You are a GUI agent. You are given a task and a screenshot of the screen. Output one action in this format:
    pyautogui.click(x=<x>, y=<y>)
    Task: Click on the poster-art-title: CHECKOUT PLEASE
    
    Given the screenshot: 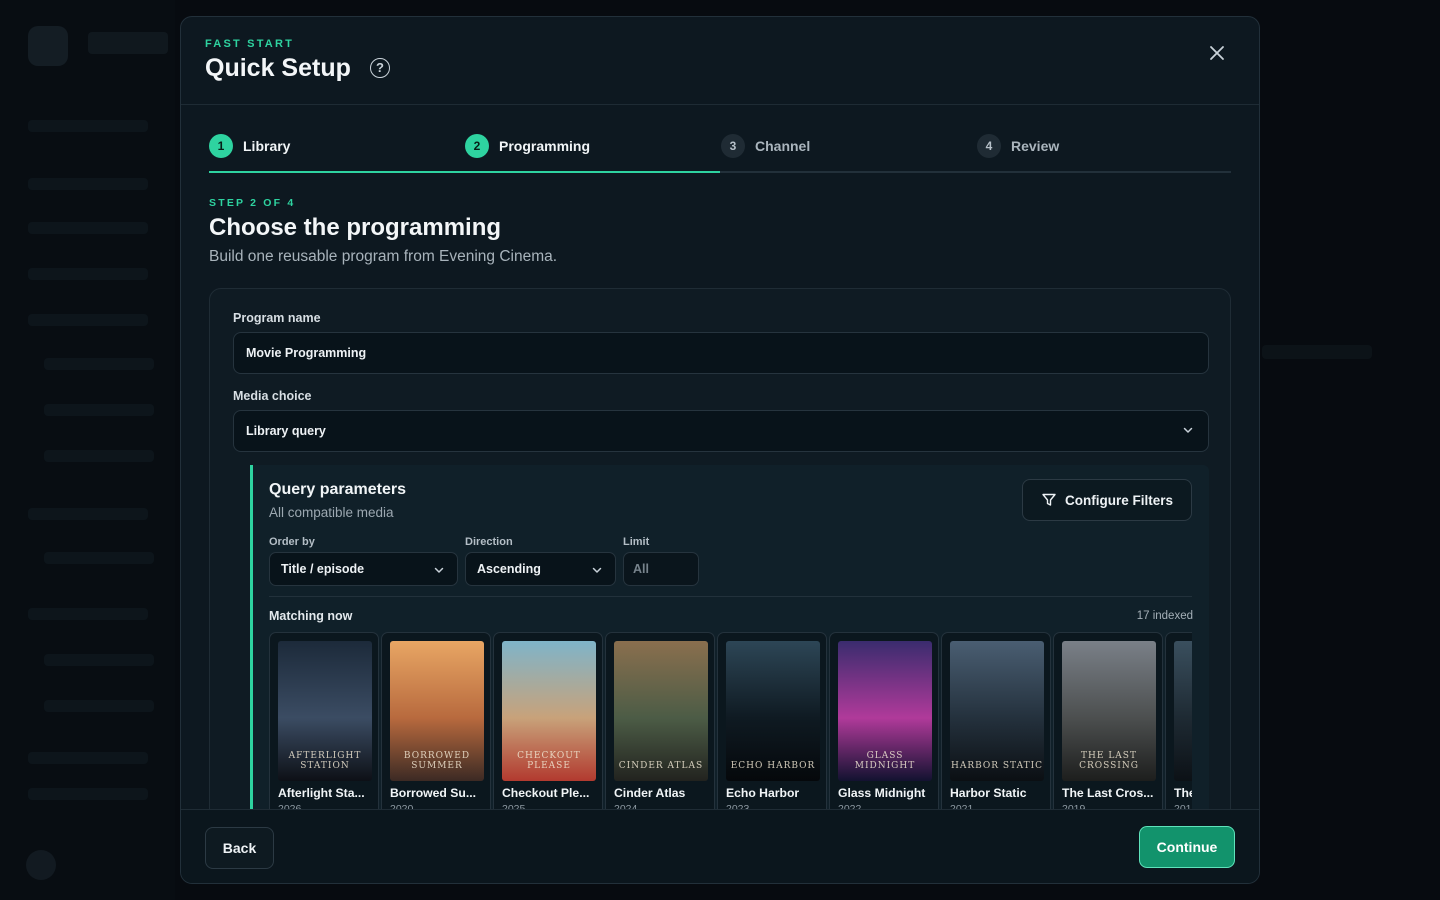 What is the action you would take?
    pyautogui.click(x=549, y=761)
    